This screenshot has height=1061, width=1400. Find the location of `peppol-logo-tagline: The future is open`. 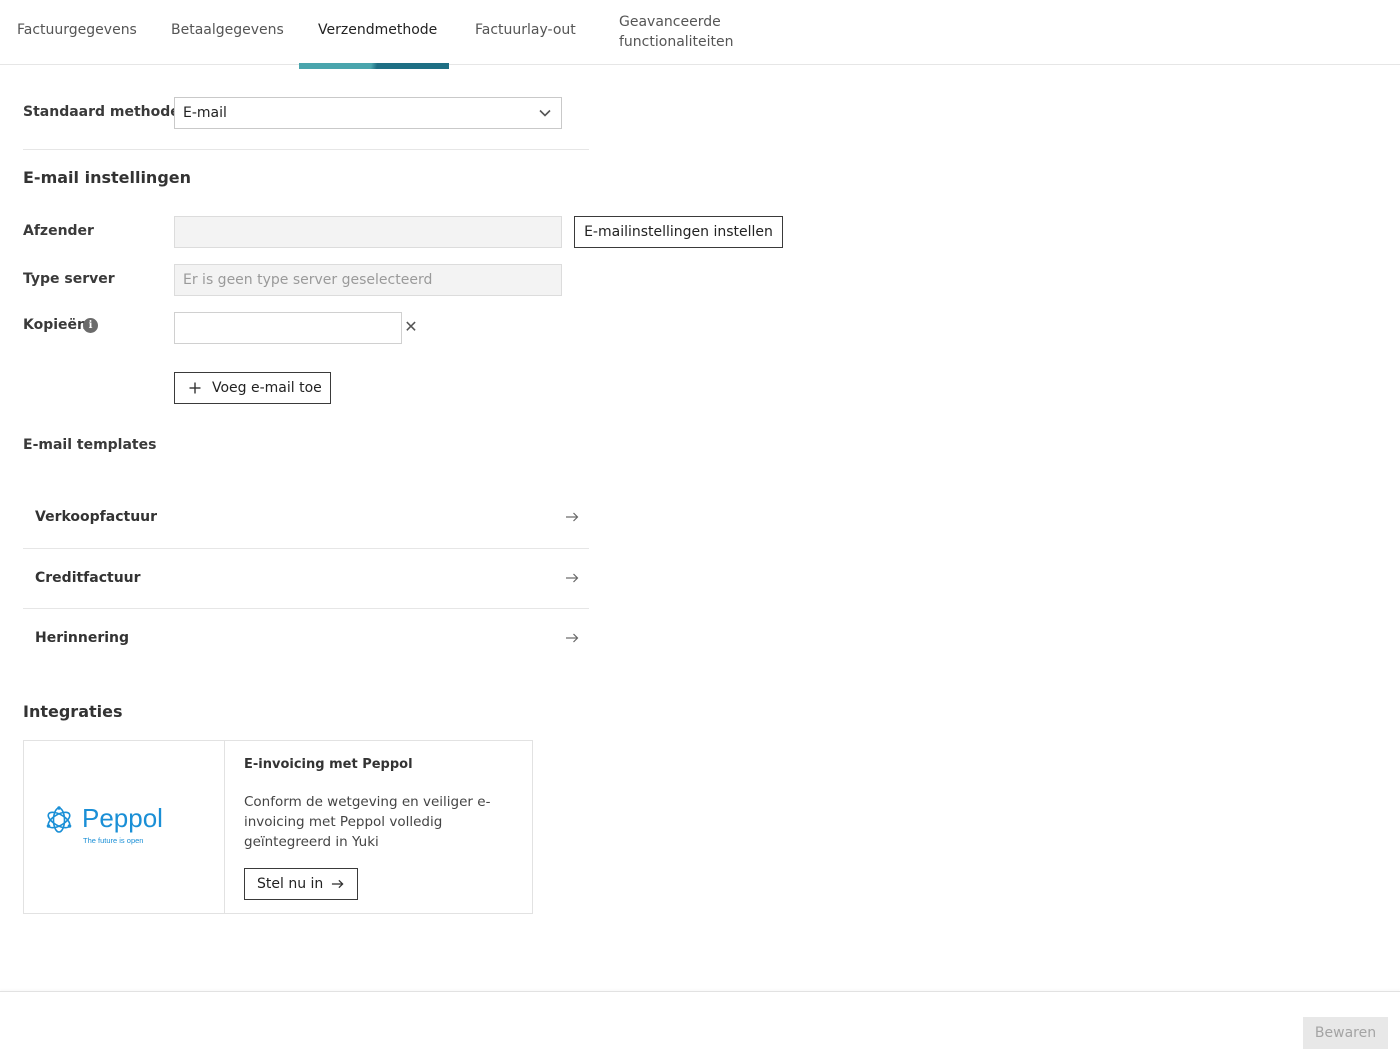

peppol-logo-tagline: The future is open is located at coordinates (113, 840).